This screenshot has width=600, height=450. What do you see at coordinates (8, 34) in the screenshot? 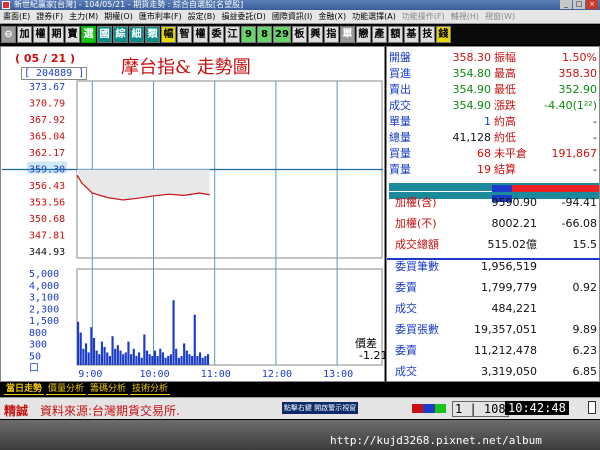
I see `toolbar-button: ⊖` at bounding box center [8, 34].